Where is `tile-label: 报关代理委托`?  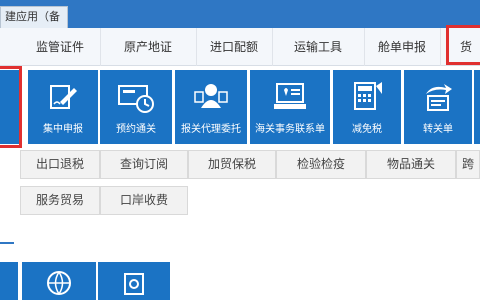 tile-label: 报关代理委托 is located at coordinates (211, 129).